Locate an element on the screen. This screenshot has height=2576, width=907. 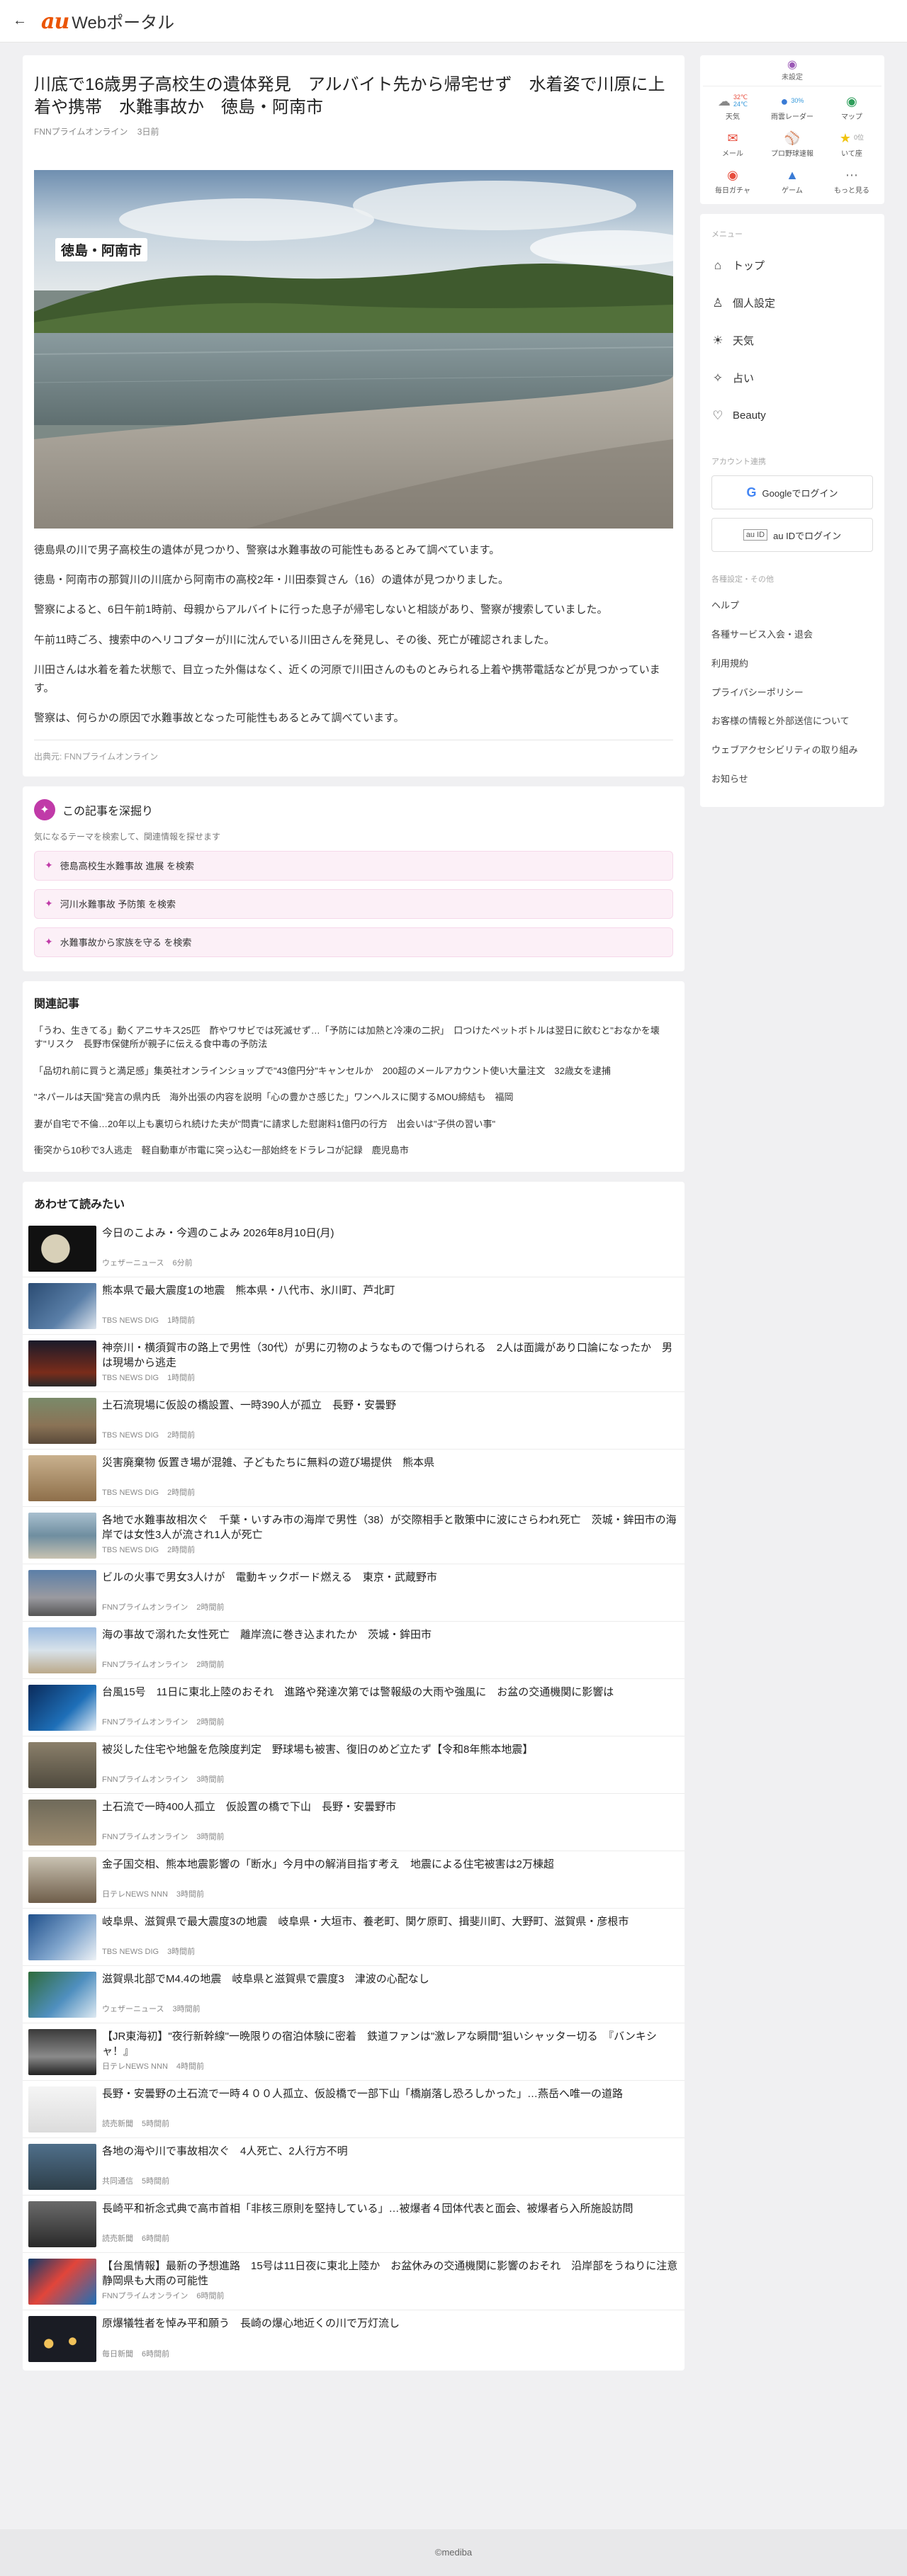
quick-item-label: 天気 is located at coordinates (733, 117).